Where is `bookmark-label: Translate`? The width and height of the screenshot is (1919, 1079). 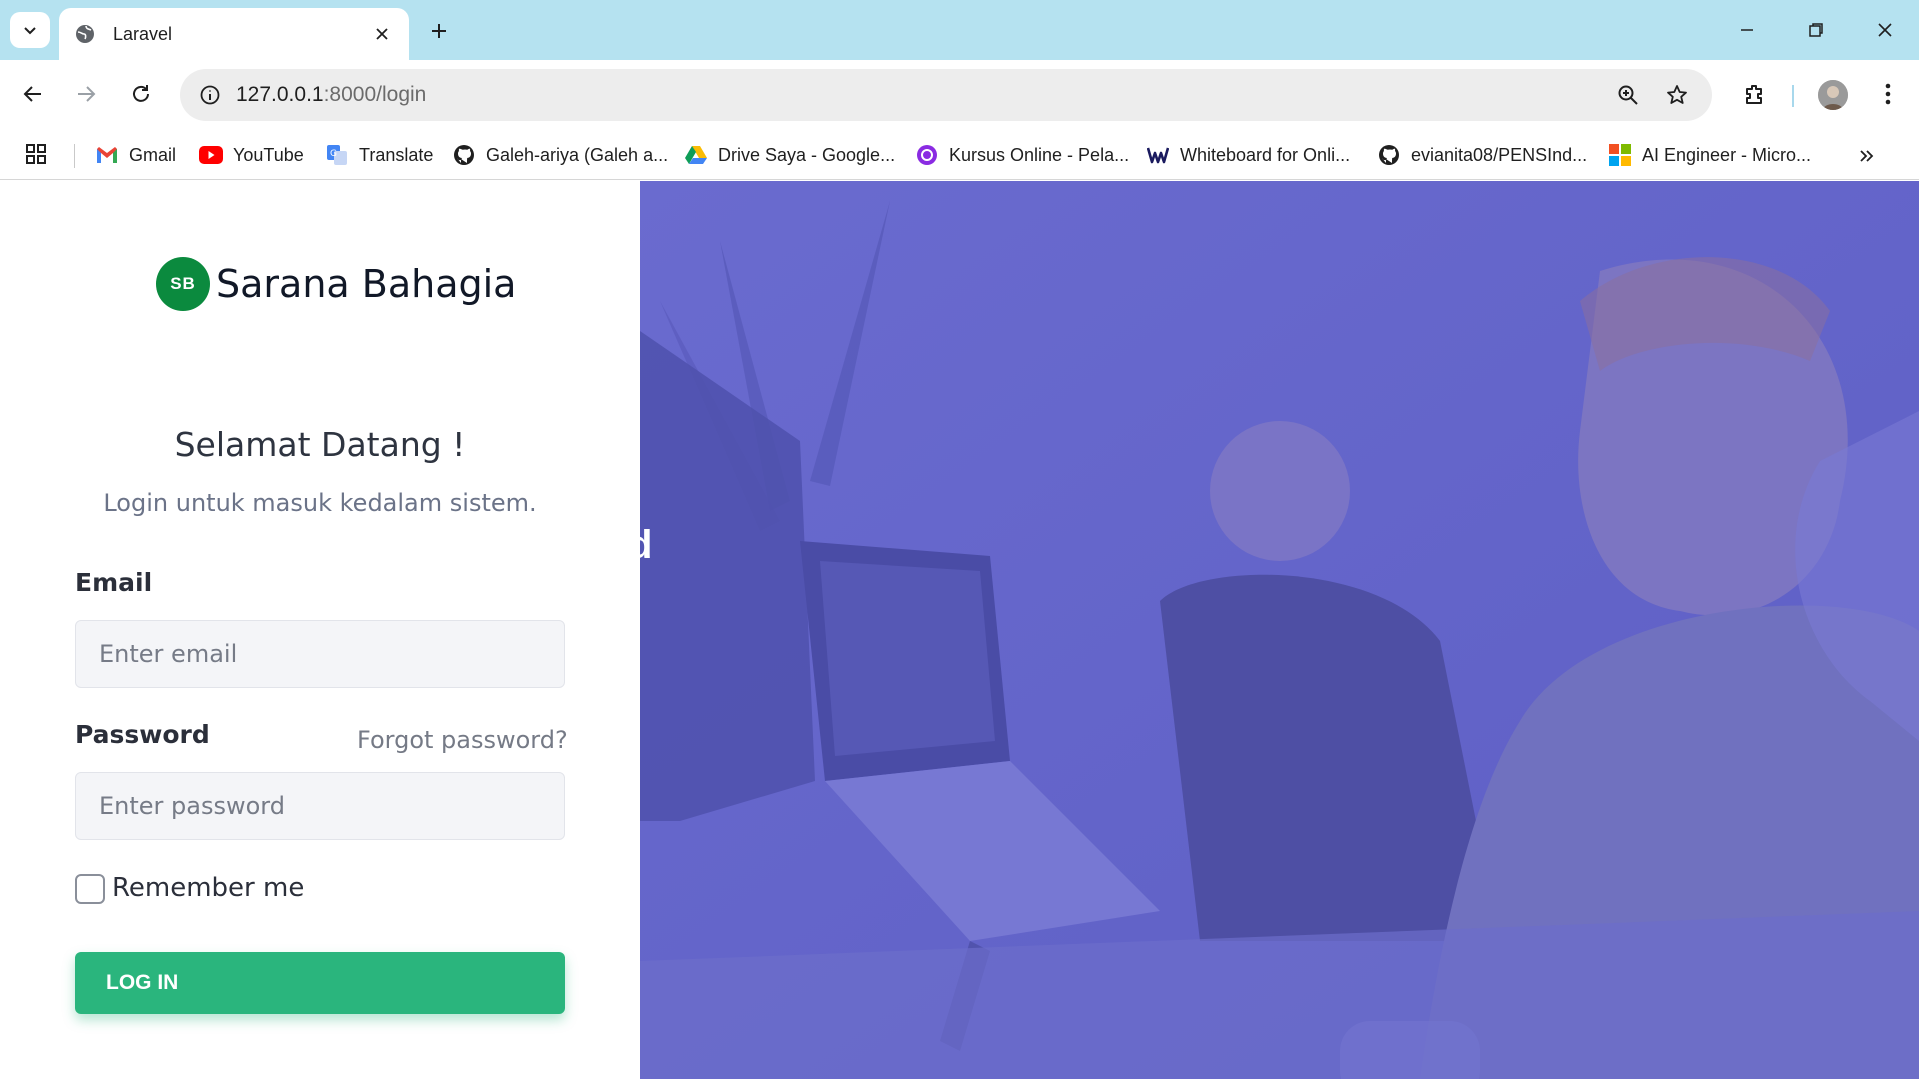 bookmark-label: Translate is located at coordinates (396, 154).